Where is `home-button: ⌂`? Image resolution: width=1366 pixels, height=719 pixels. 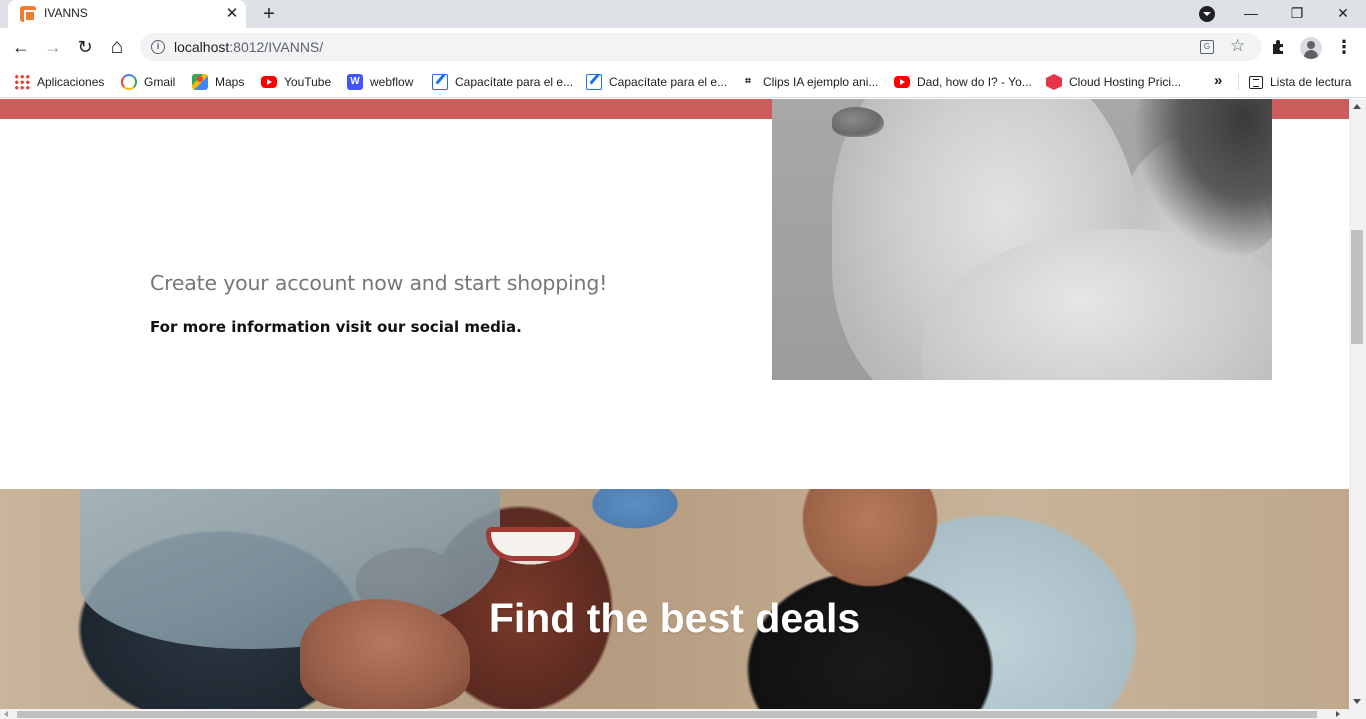 home-button: ⌂ is located at coordinates (117, 47).